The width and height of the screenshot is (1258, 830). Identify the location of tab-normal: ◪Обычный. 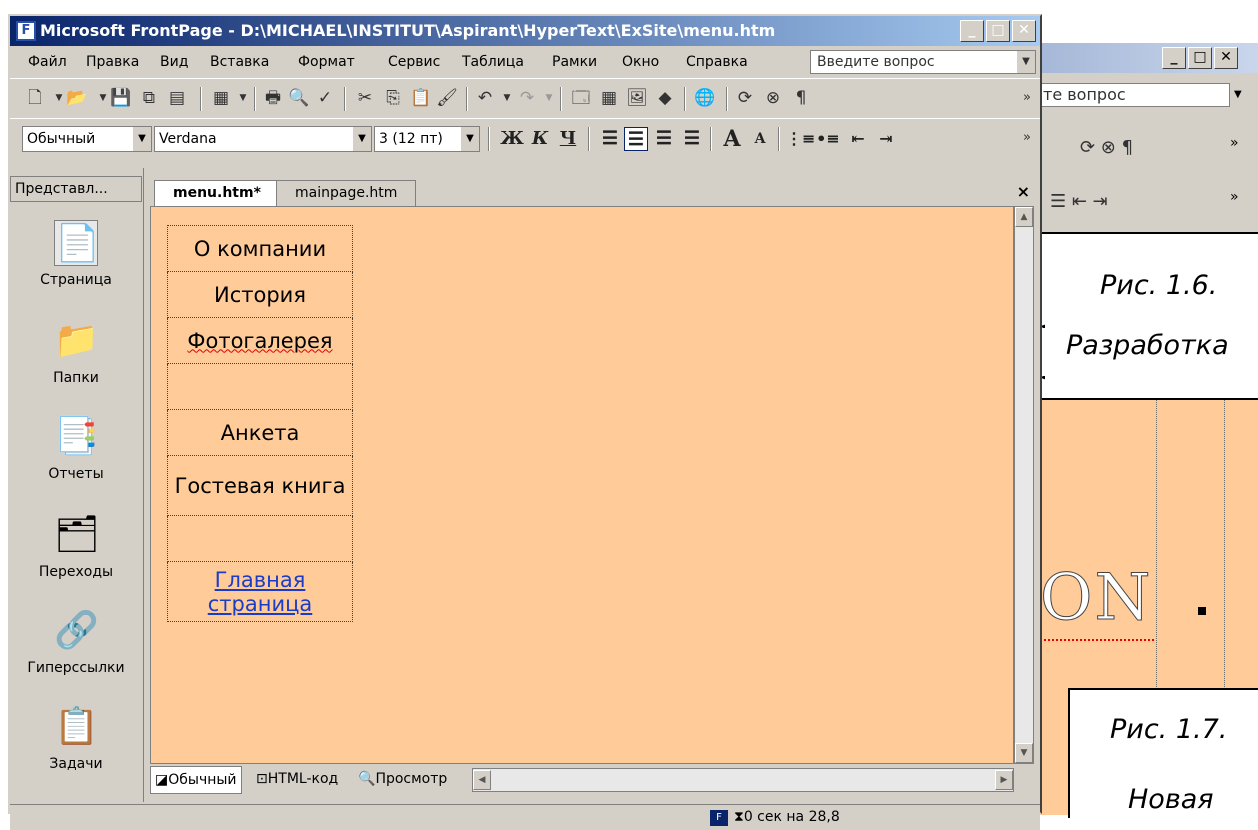
(196, 780).